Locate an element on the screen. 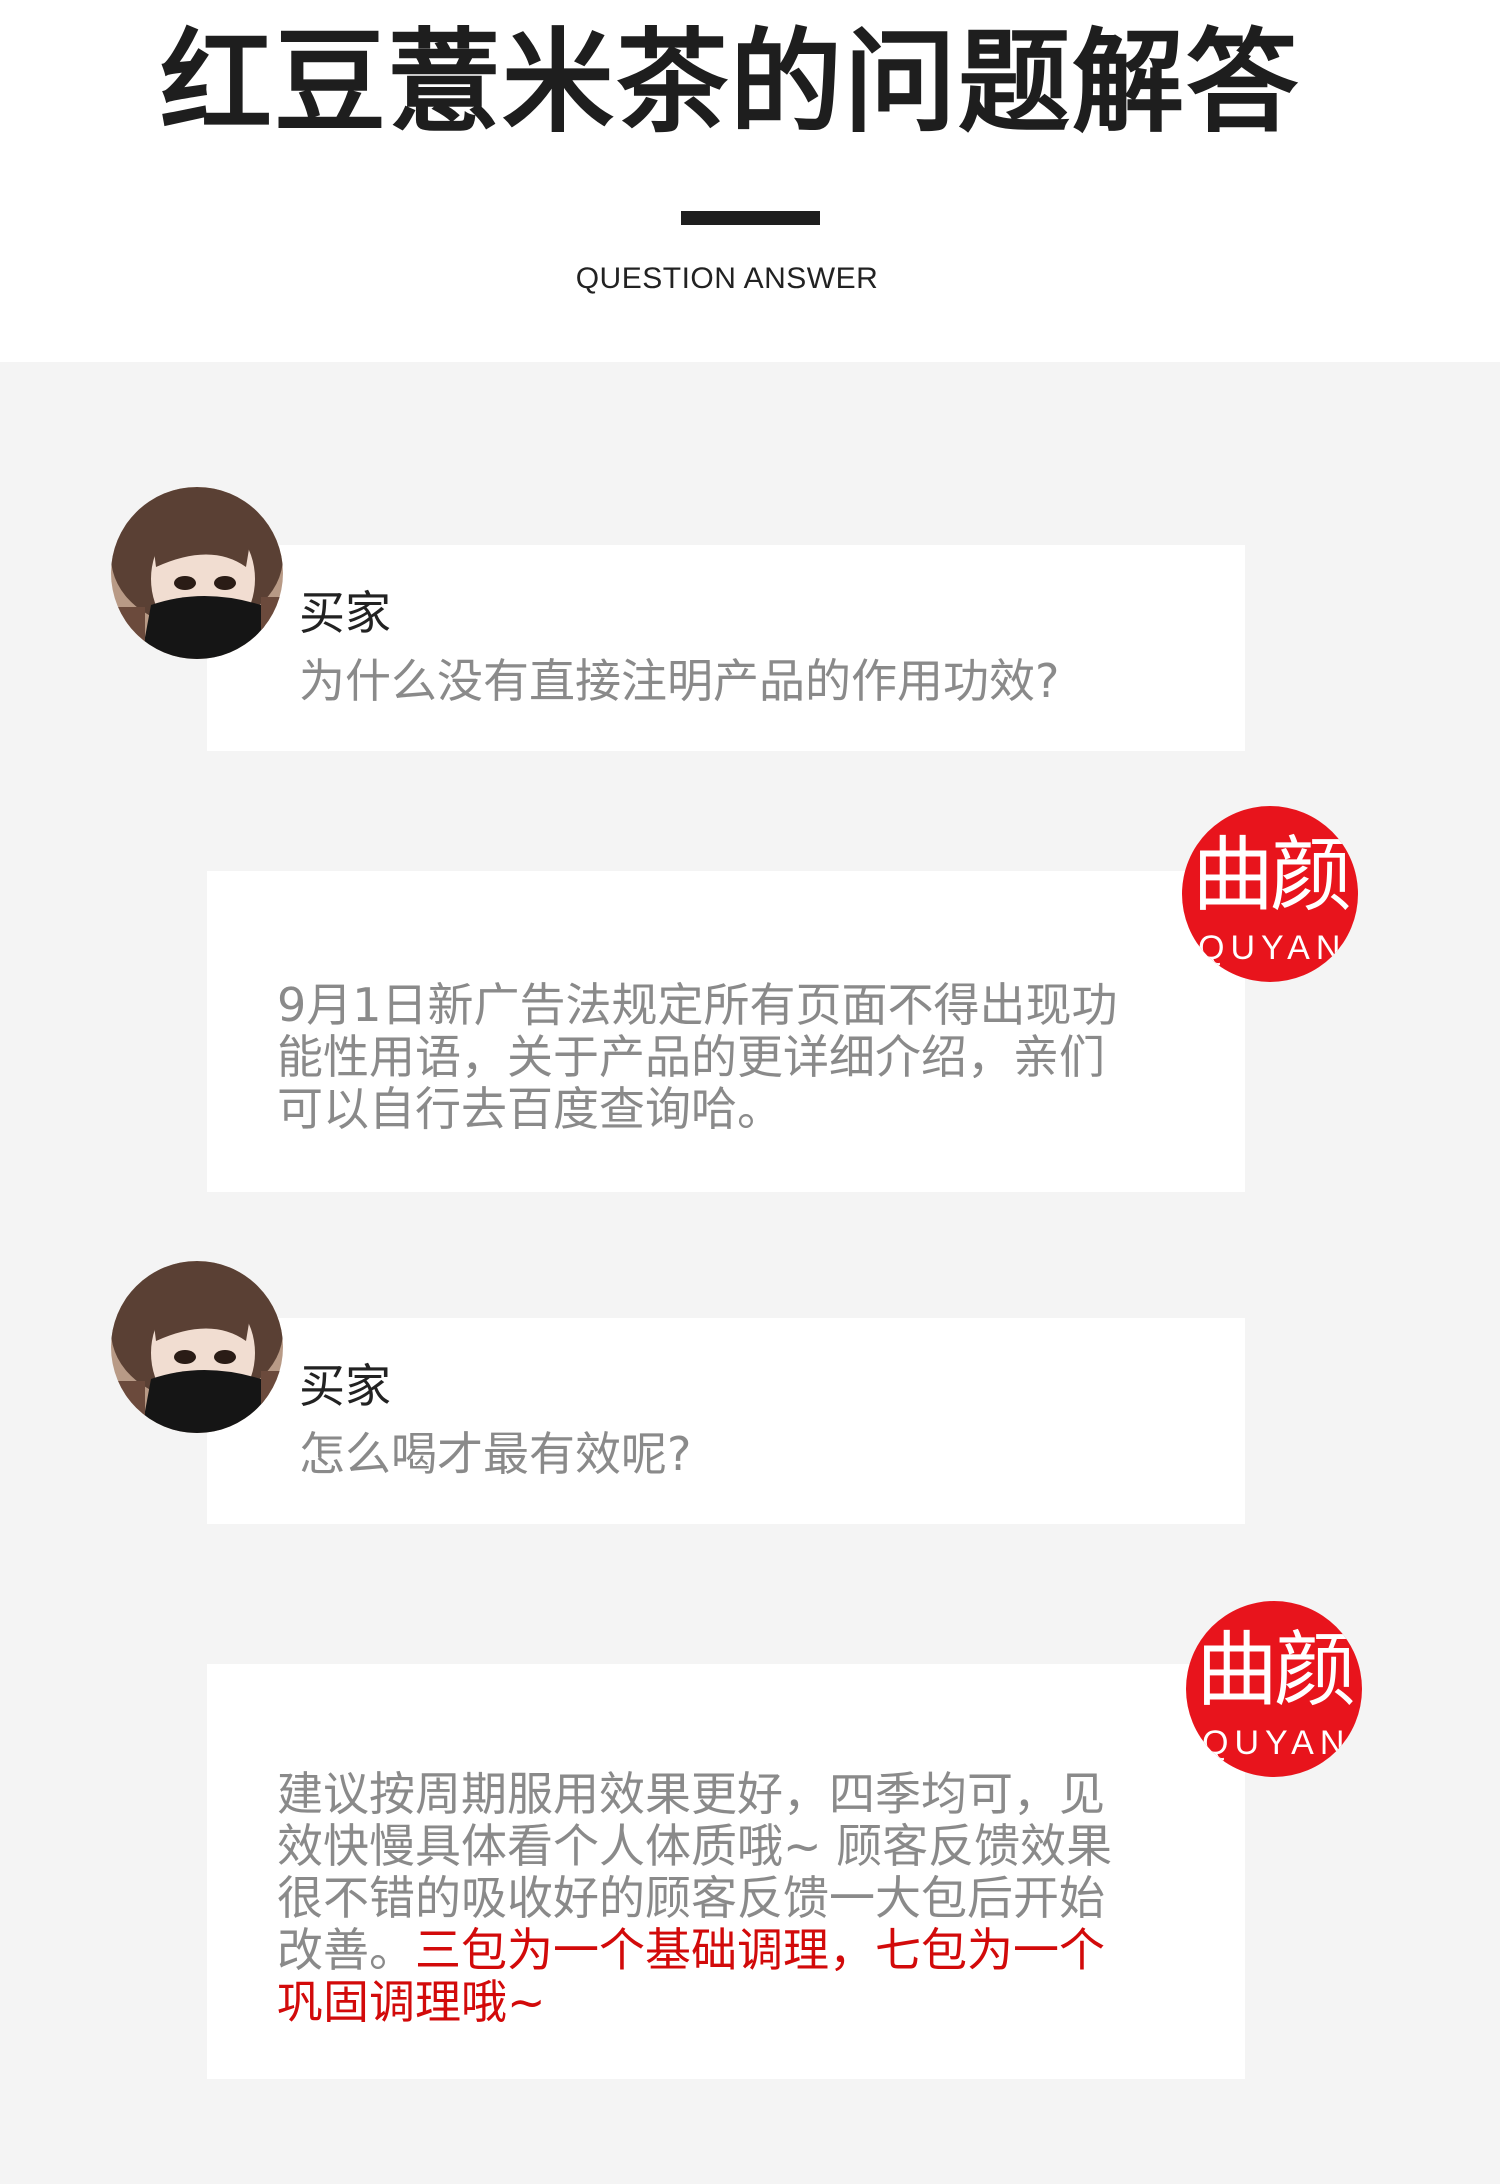 This screenshot has width=1500, height=2184. answer-line: 能性用语，关于产品的更详细介绍，亲们 is located at coordinates (691, 1057).